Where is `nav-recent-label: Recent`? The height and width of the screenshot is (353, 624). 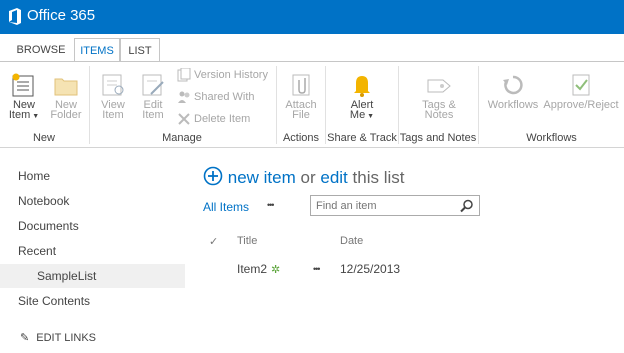 nav-recent-label: Recent is located at coordinates (37, 251).